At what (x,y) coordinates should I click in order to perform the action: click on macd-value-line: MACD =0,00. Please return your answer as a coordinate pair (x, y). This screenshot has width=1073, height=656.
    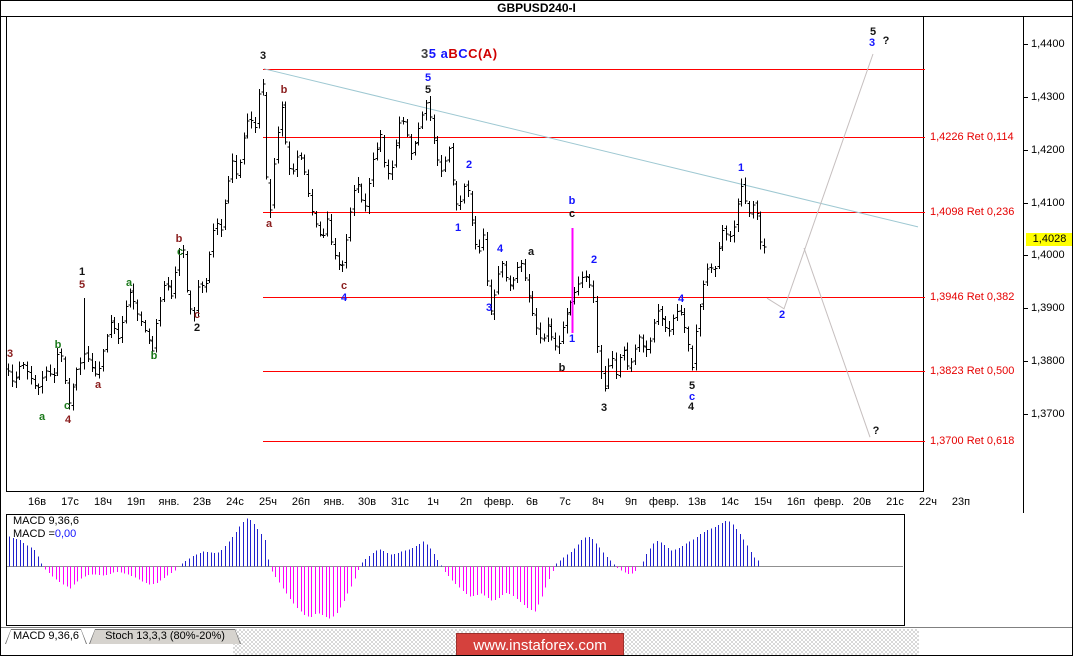
    Looking at the image, I should click on (44, 534).